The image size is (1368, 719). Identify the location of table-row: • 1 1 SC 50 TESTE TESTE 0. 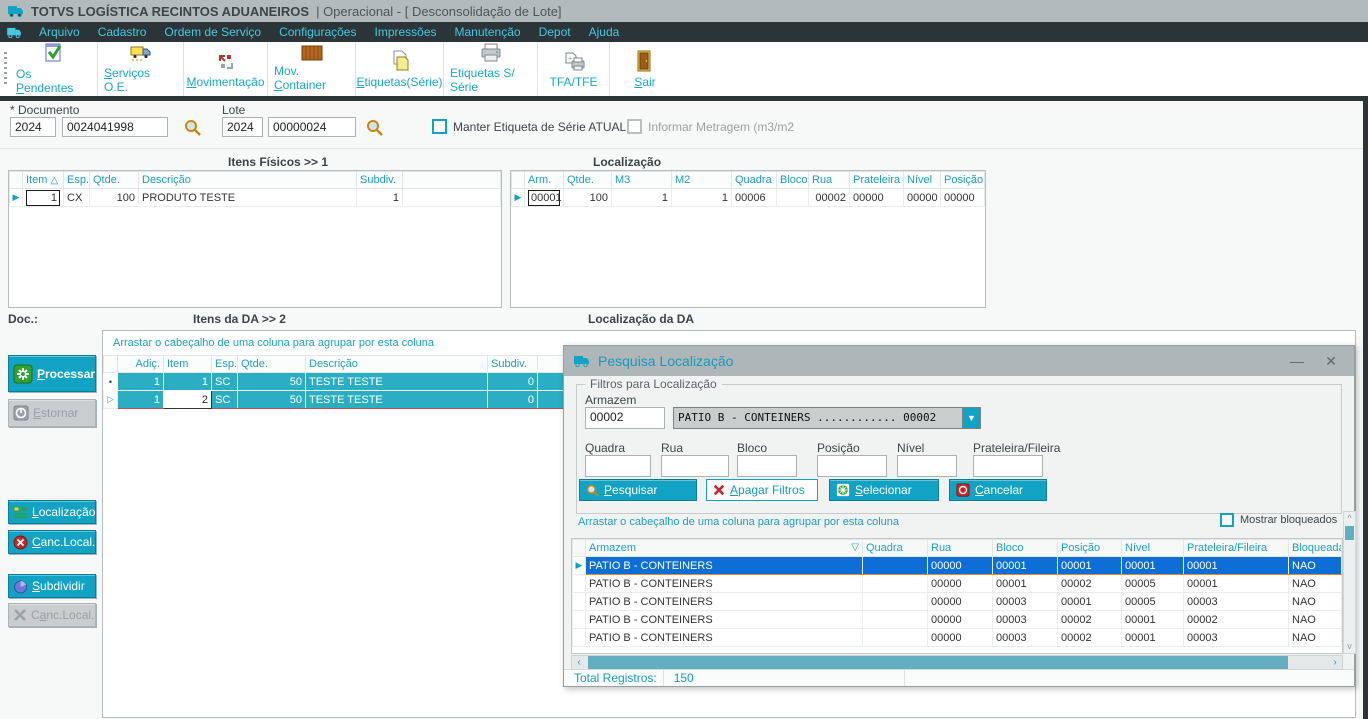
(334, 381).